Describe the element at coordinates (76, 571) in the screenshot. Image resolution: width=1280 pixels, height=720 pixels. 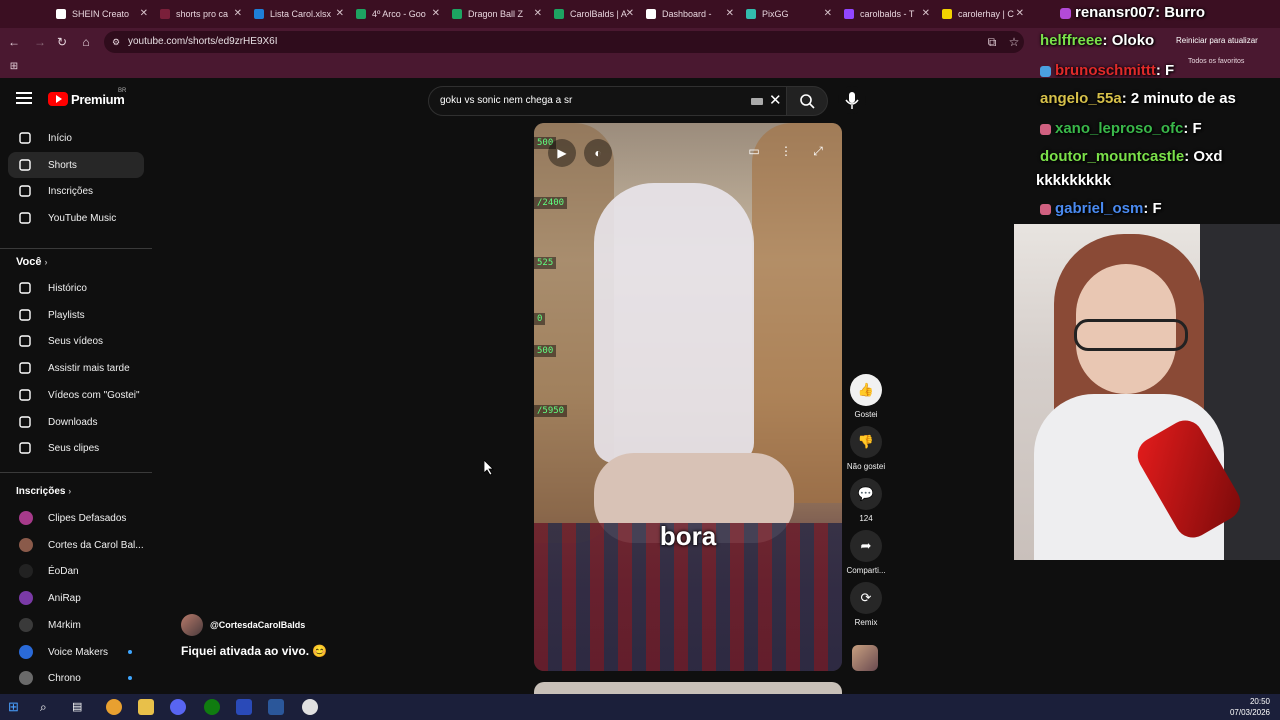
I see `sidebar-item: ÉoDan` at that location.